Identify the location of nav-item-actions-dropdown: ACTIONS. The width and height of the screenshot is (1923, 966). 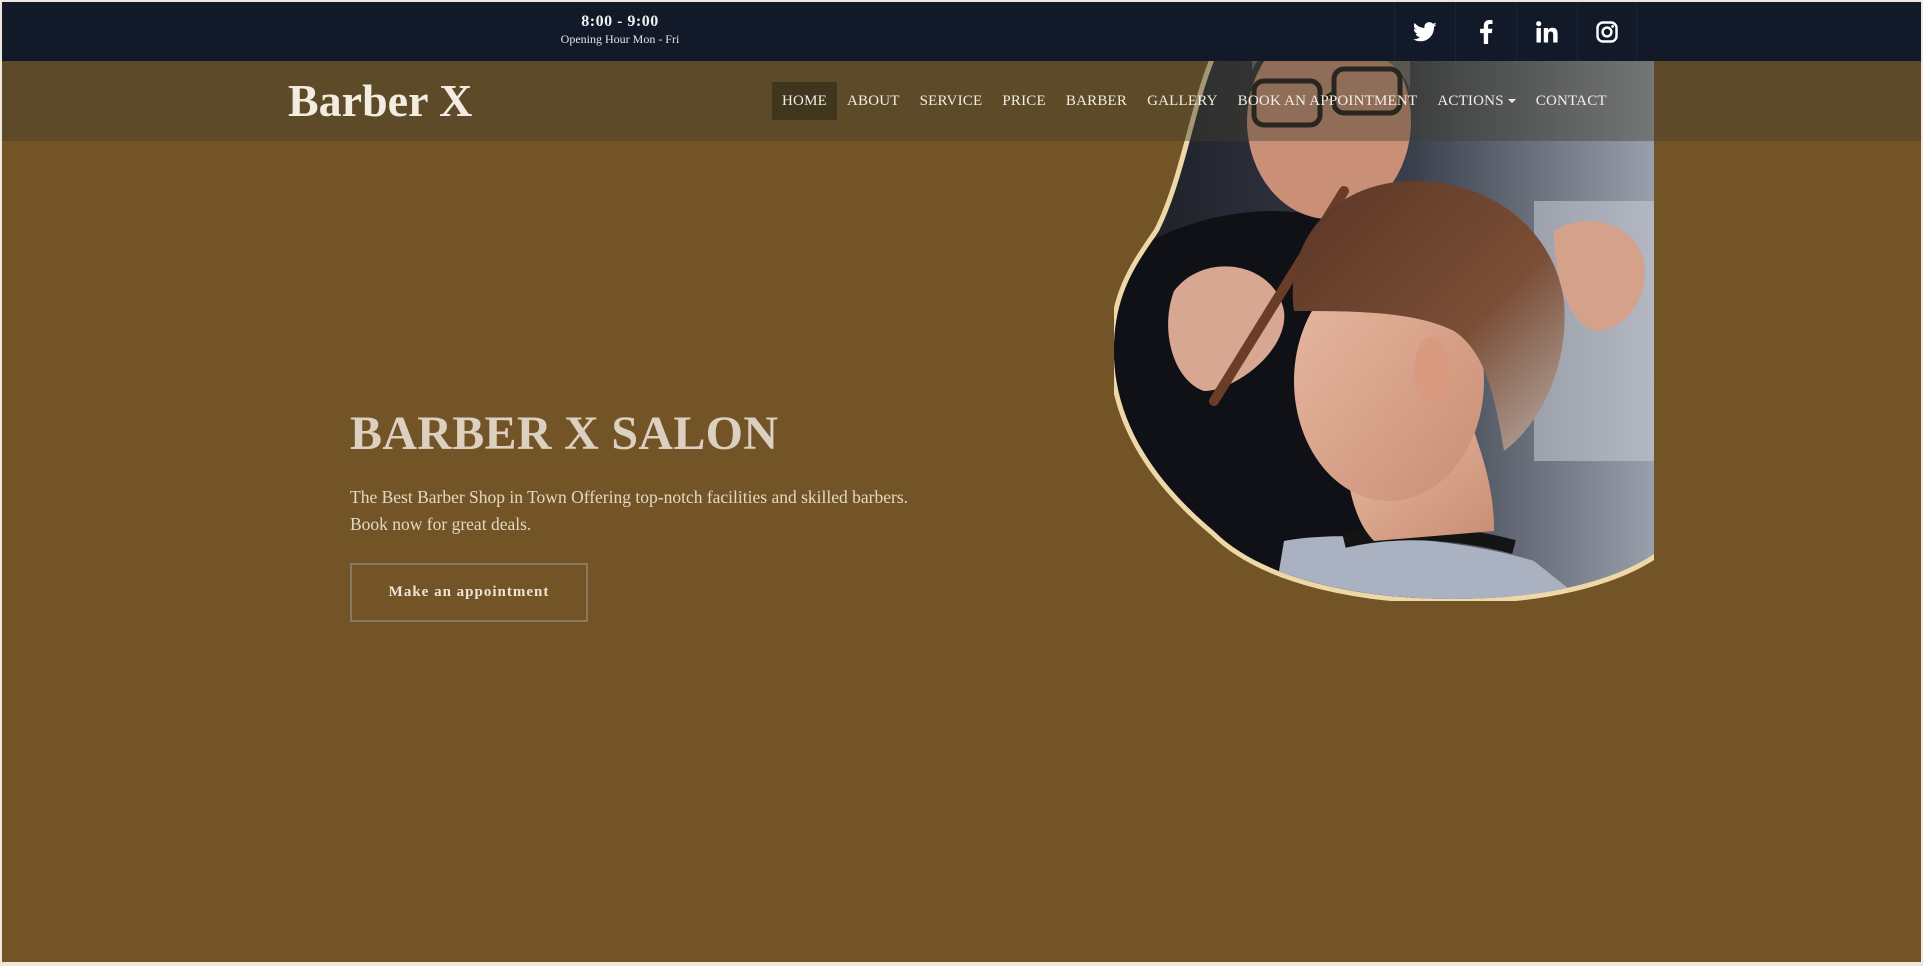
(1476, 101).